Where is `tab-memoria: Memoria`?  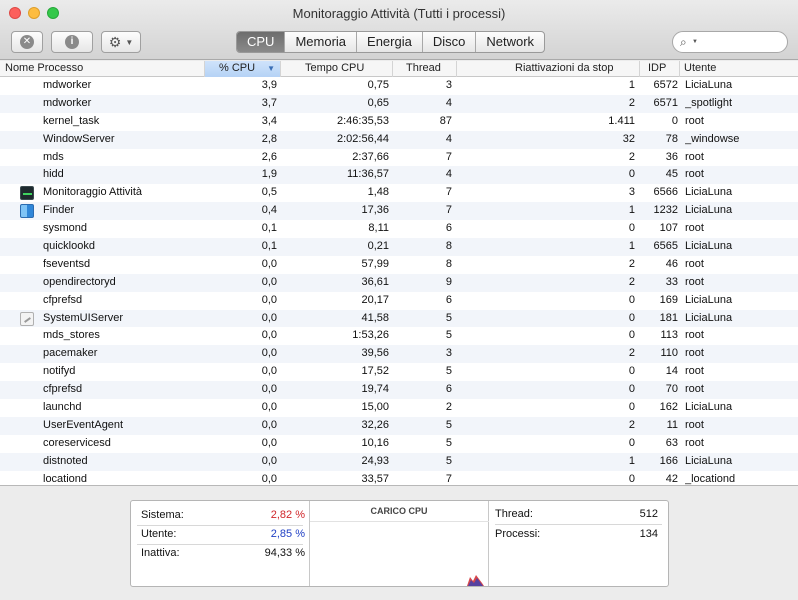
tab-memoria: Memoria is located at coordinates (321, 42).